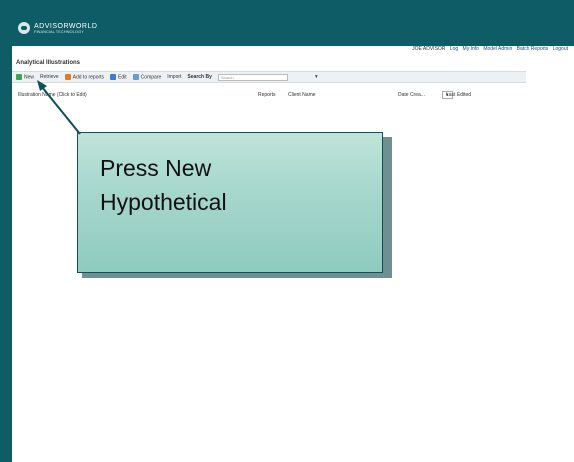 This screenshot has width=574, height=462. Describe the element at coordinates (459, 95) in the screenshot. I see `date-filter-value: Last Edited` at that location.